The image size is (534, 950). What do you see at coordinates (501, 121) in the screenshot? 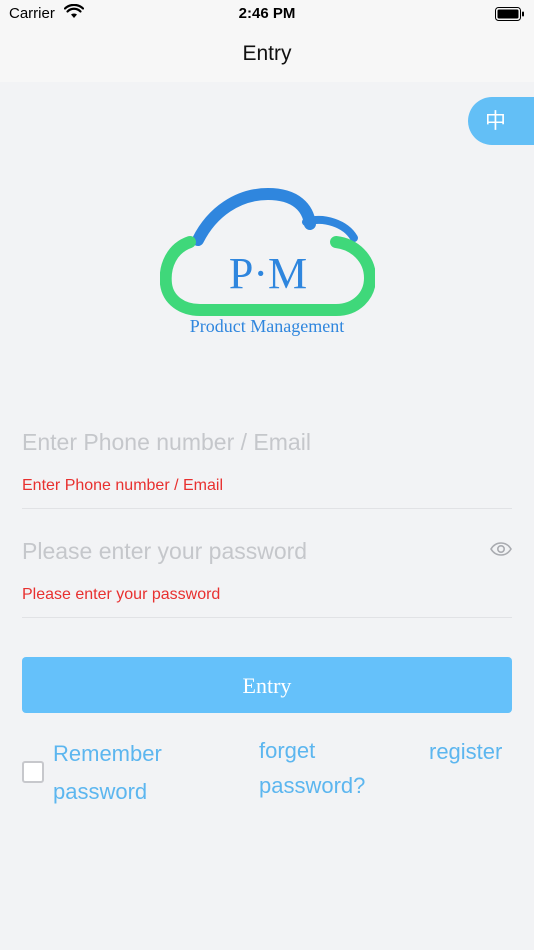
I see `language-toggle-button: 中` at bounding box center [501, 121].